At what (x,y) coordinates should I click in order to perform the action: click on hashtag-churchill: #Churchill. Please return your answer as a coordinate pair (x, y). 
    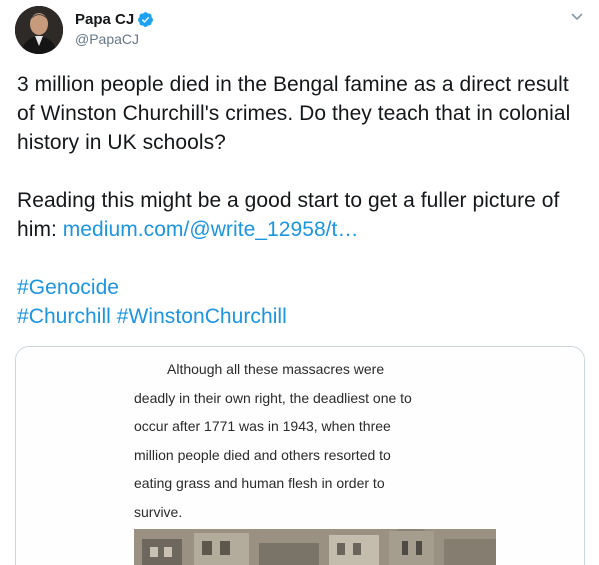
    Looking at the image, I should click on (64, 316).